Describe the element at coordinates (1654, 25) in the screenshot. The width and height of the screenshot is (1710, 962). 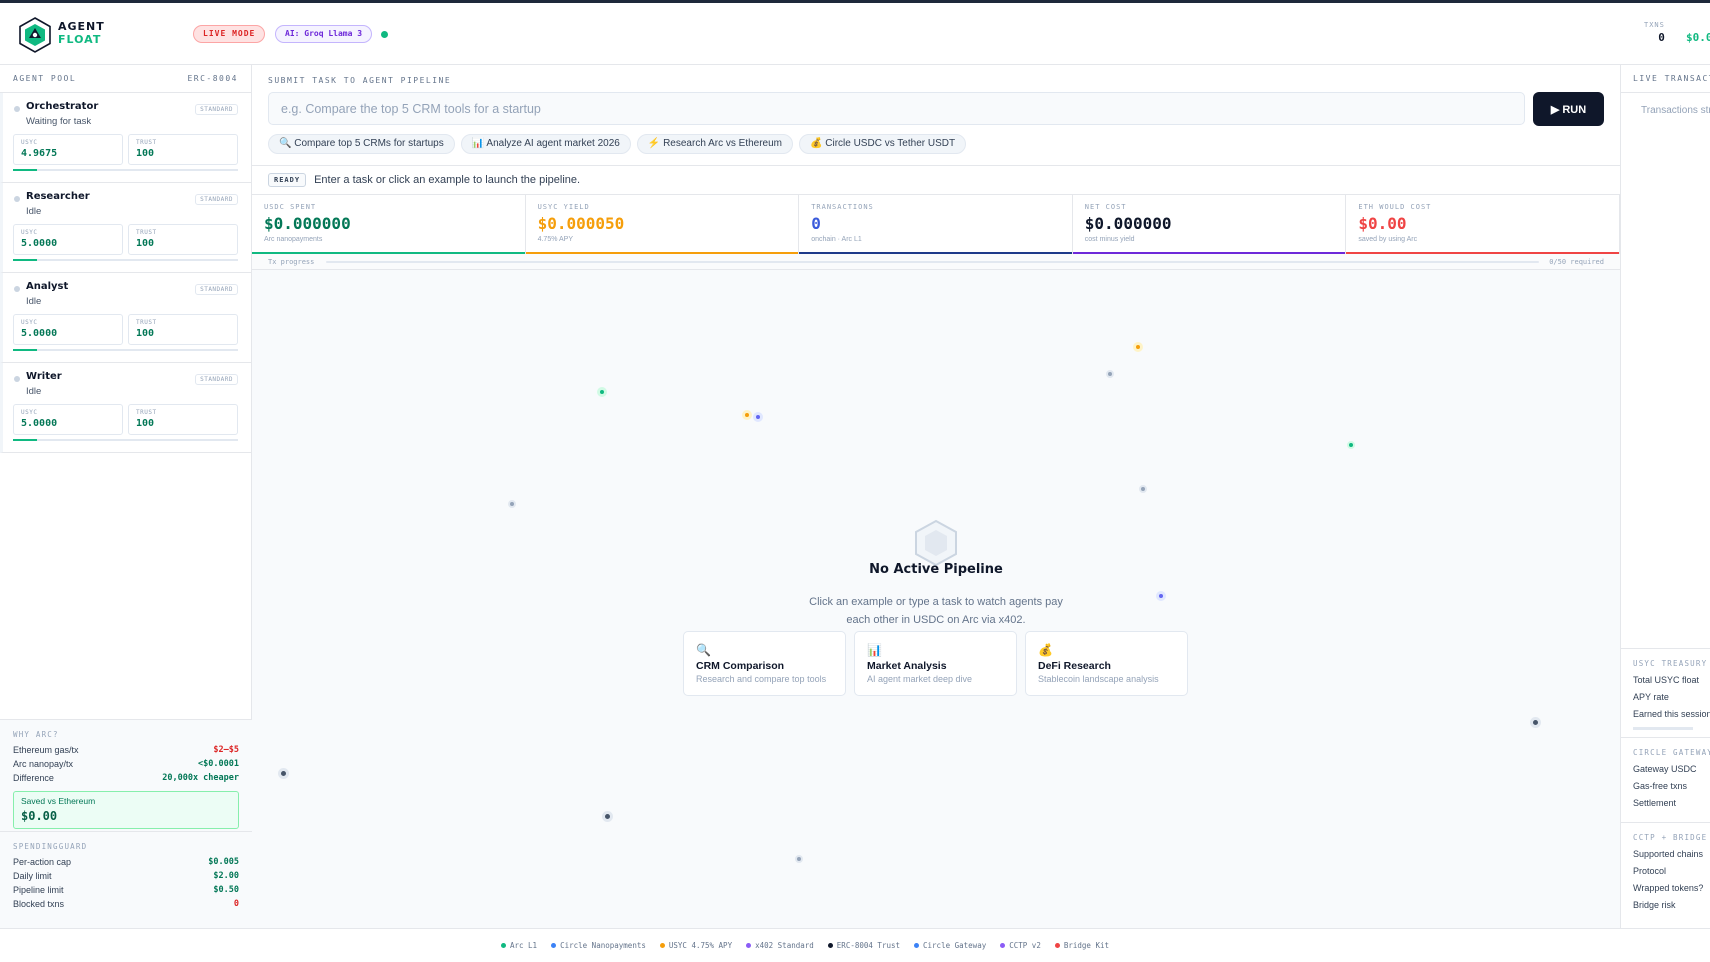
I see `txns-label: TXNS` at that location.